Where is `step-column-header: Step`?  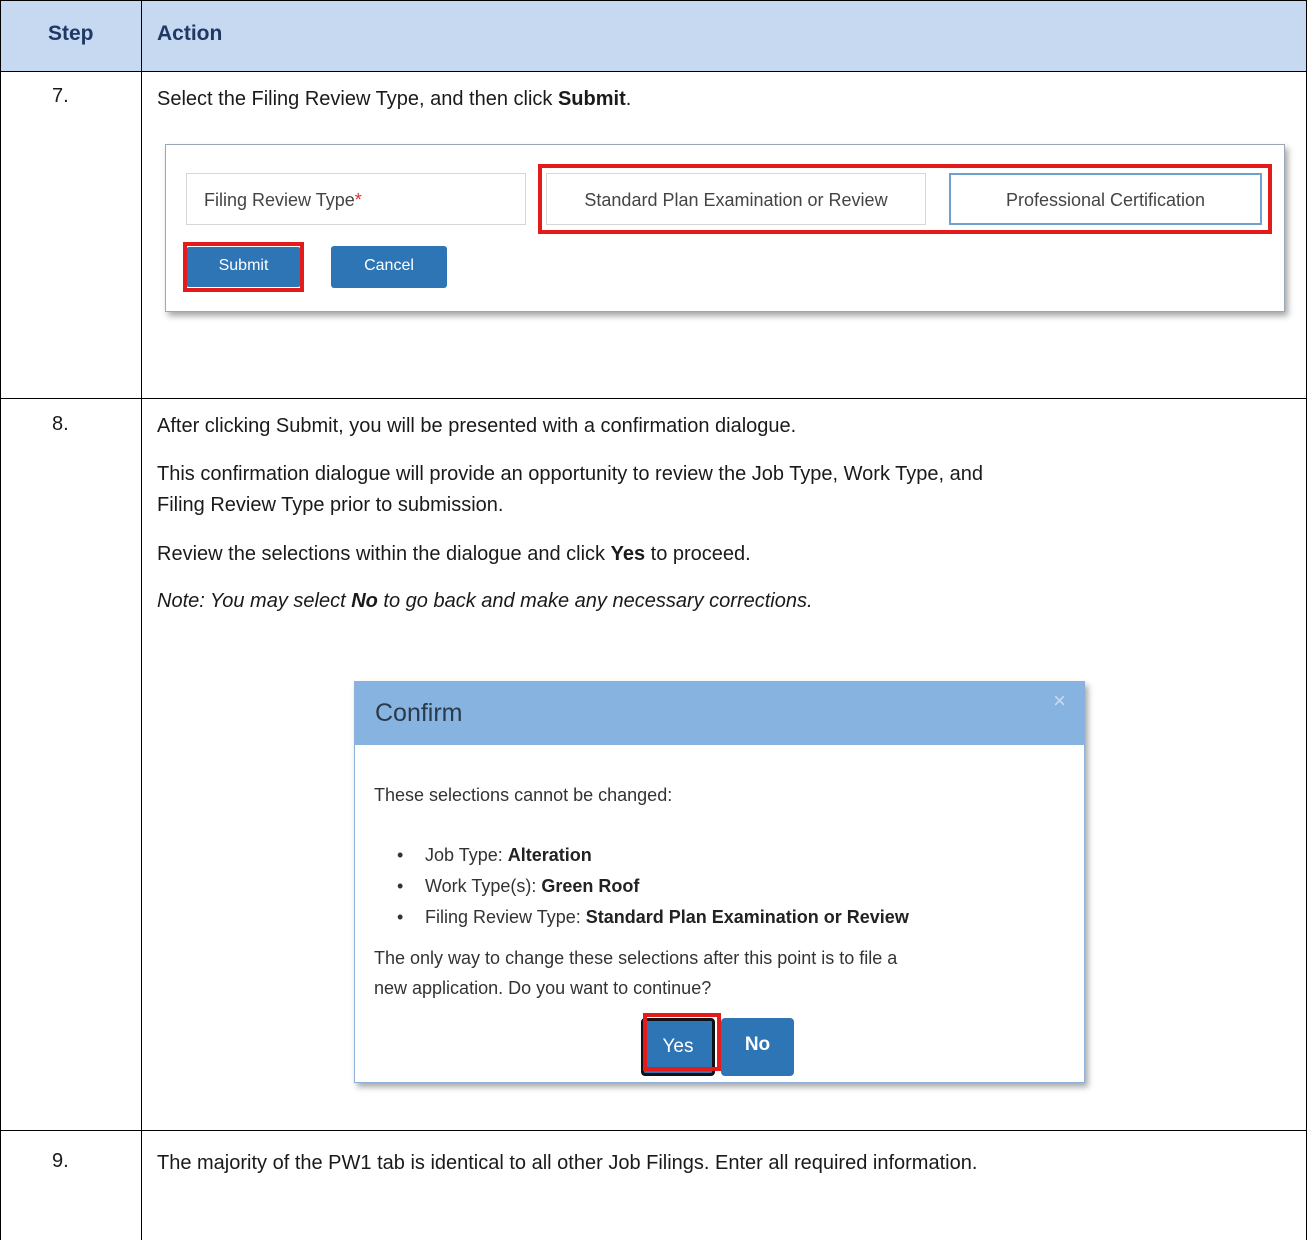 step-column-header: Step is located at coordinates (71, 33).